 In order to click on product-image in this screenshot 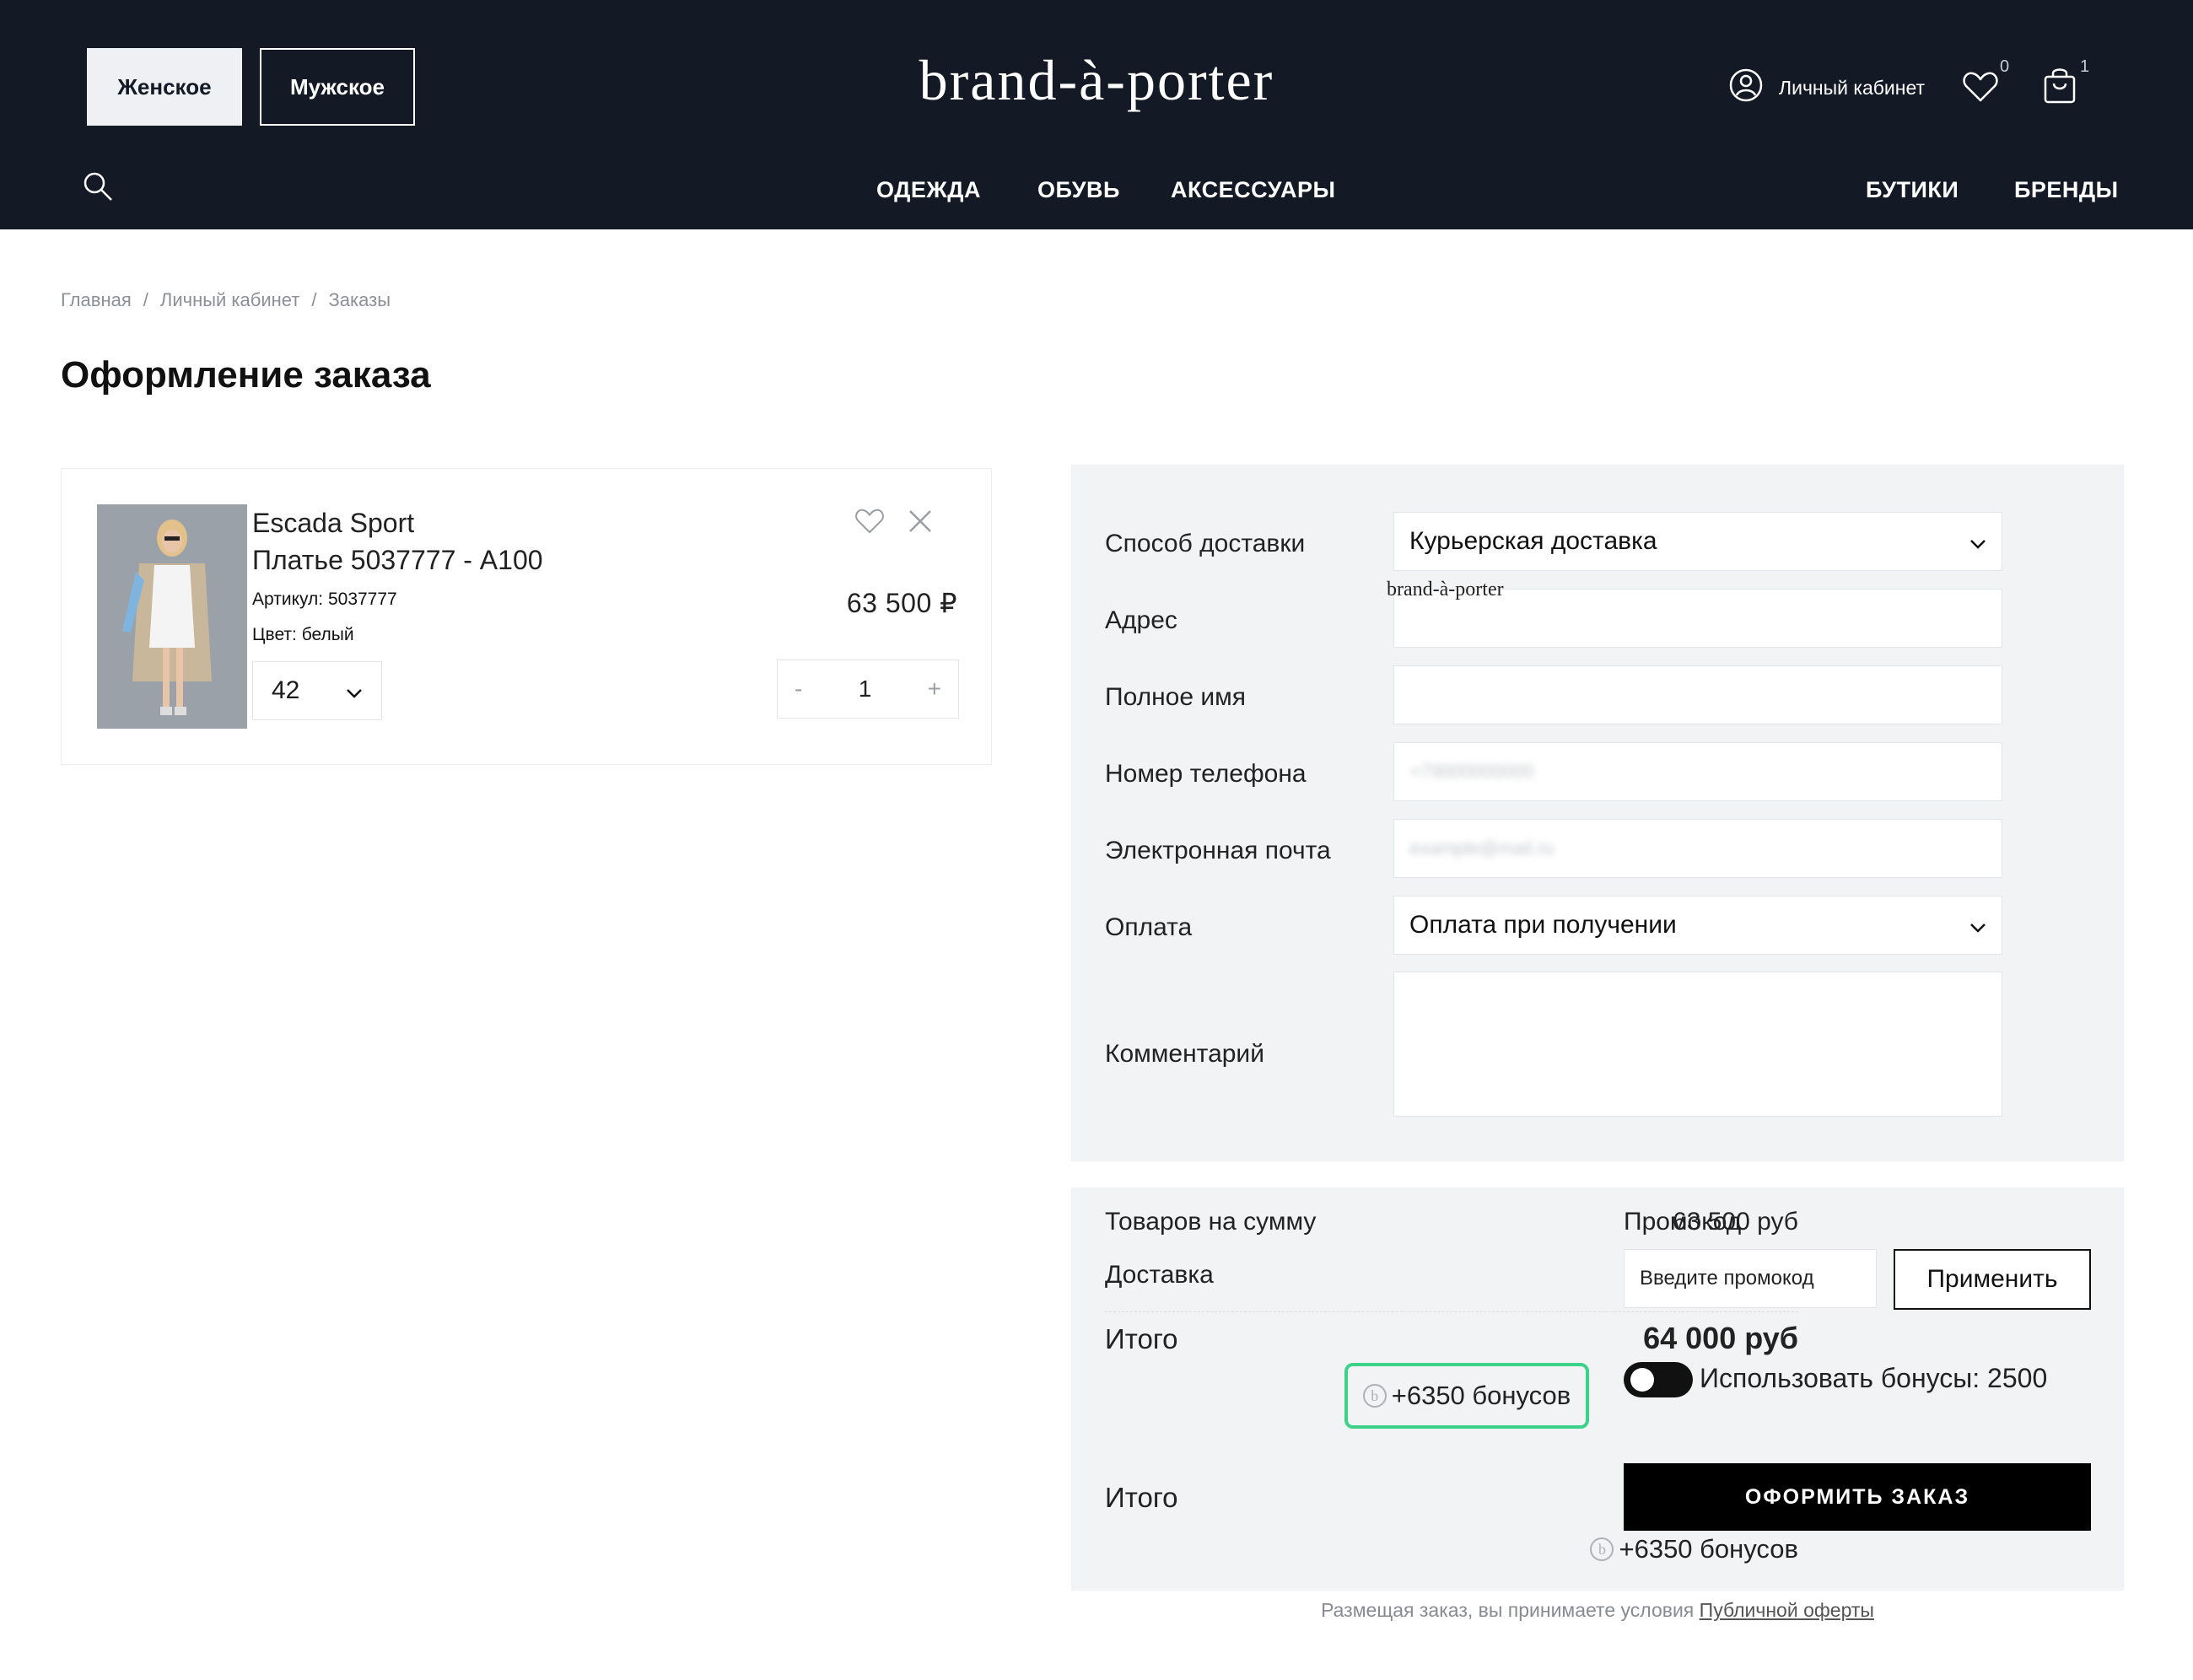, I will do `click(172, 616)`.